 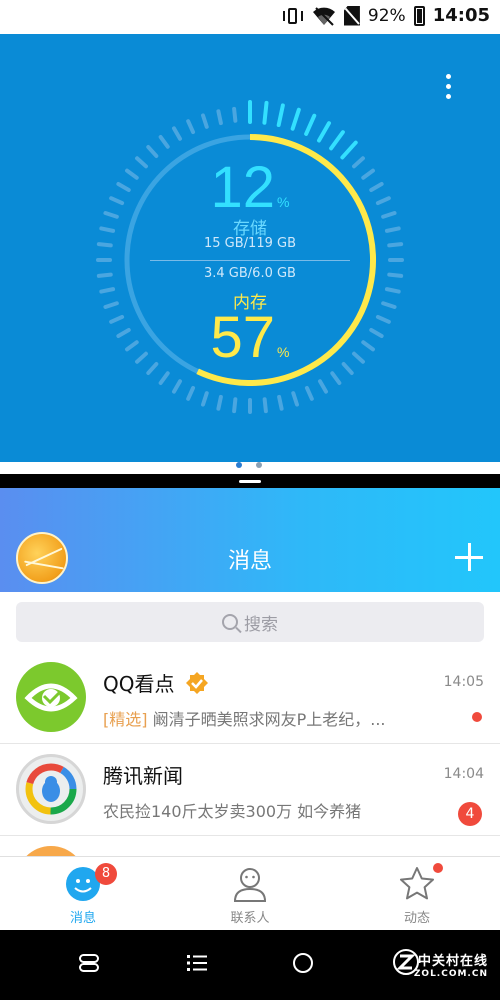 I want to click on clock: 14:05, so click(x=461, y=15).